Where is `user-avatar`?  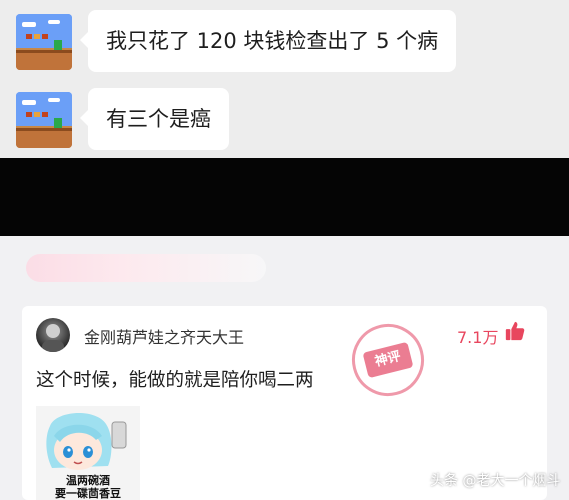 user-avatar is located at coordinates (53, 335).